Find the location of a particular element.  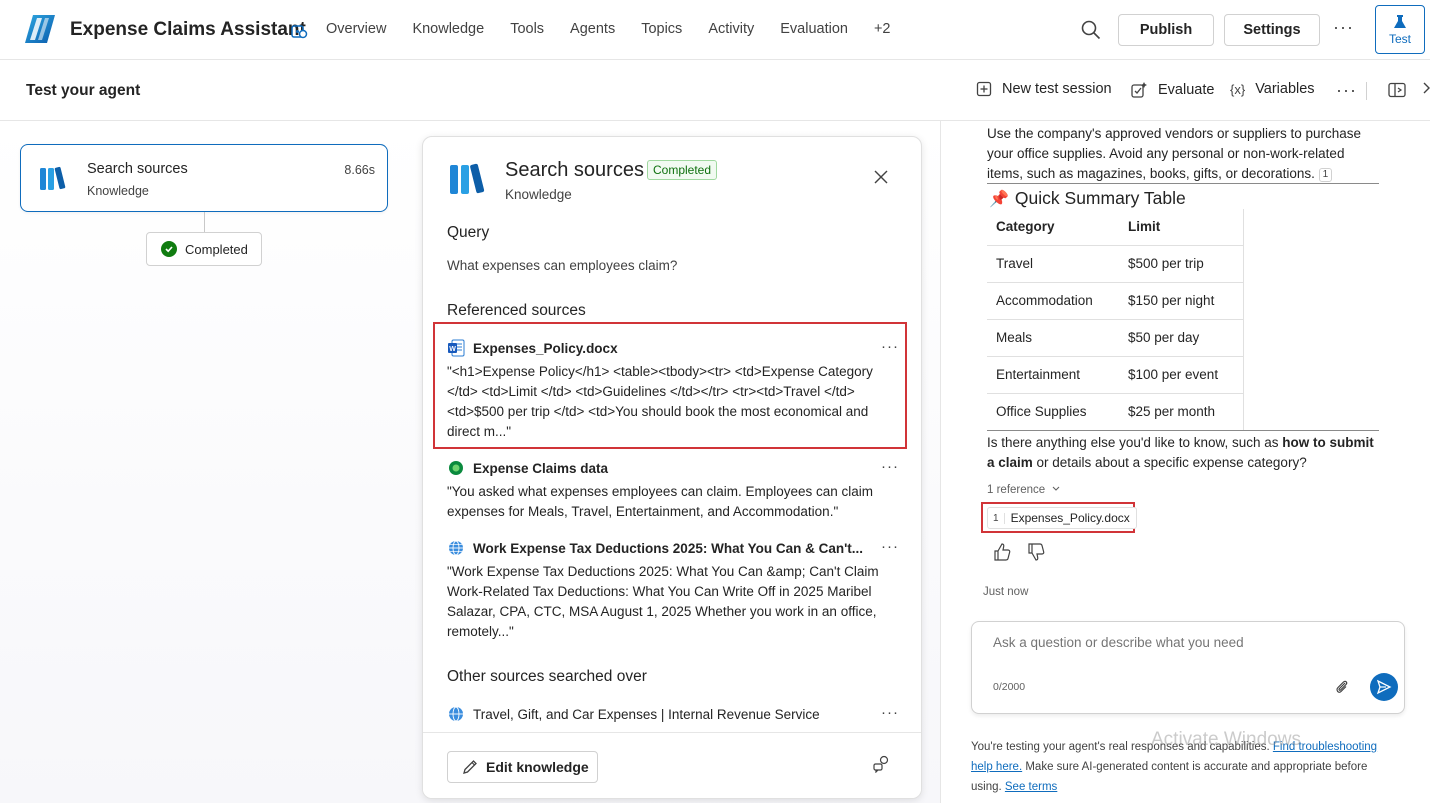

settings-button: Settings is located at coordinates (1272, 30).